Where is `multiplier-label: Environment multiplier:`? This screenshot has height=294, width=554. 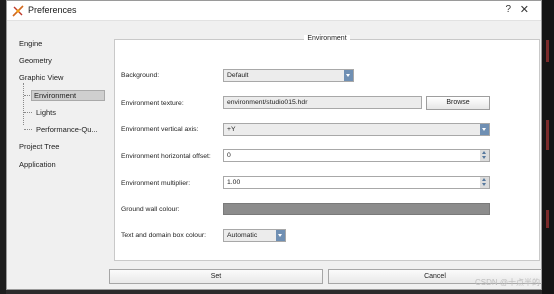 multiplier-label: Environment multiplier: is located at coordinates (156, 183).